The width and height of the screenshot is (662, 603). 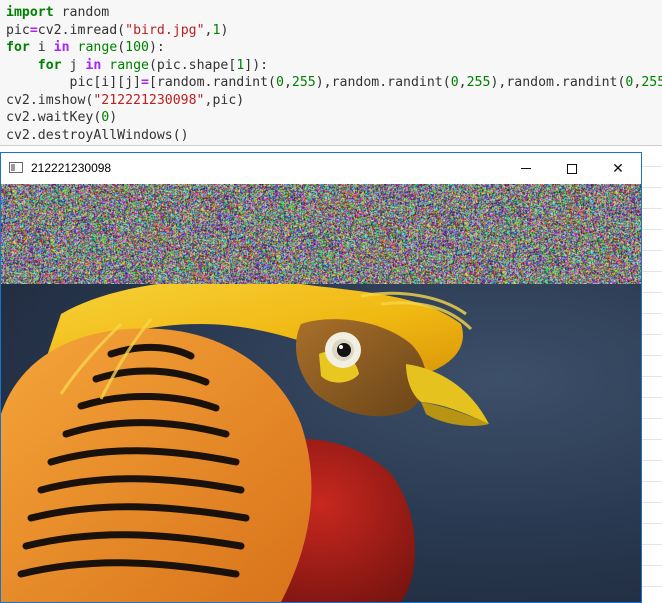 What do you see at coordinates (334, 31) in the screenshot?
I see `code-line: pic=cv2.imread("bird.jpg",1)` at bounding box center [334, 31].